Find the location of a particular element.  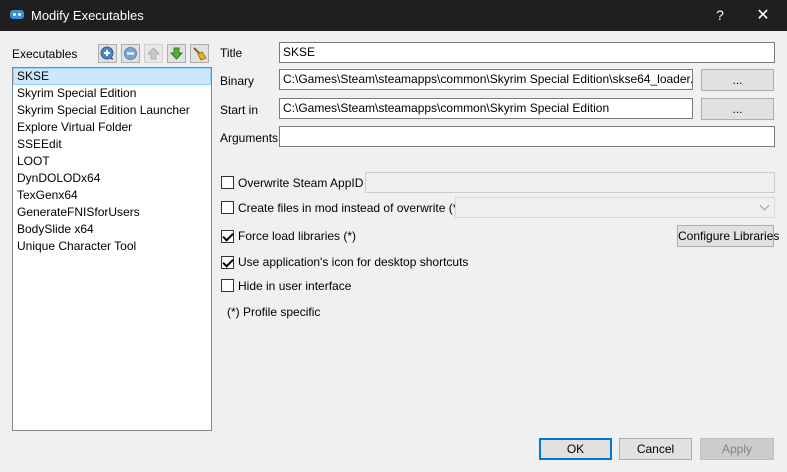

plus-icon is located at coordinates (107, 53).